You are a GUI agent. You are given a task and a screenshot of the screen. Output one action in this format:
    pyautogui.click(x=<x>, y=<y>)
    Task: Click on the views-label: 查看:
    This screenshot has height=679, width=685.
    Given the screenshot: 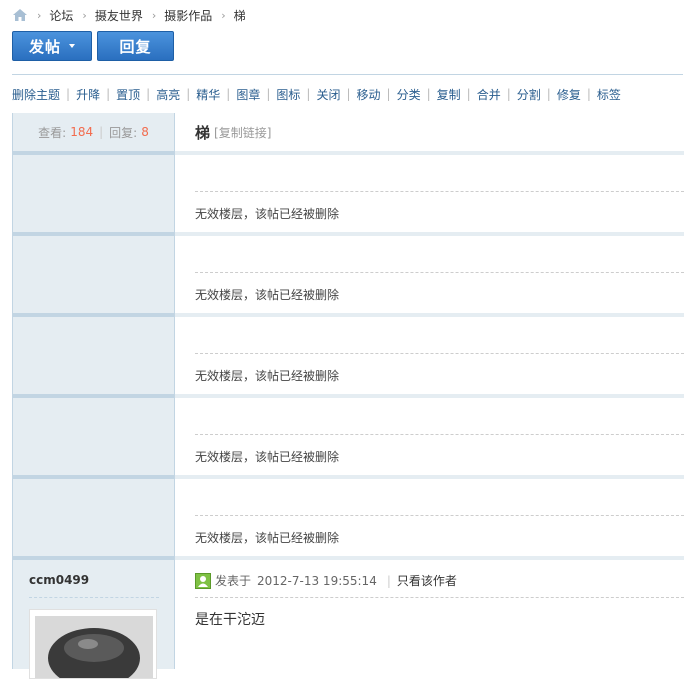 What is the action you would take?
    pyautogui.click(x=52, y=132)
    